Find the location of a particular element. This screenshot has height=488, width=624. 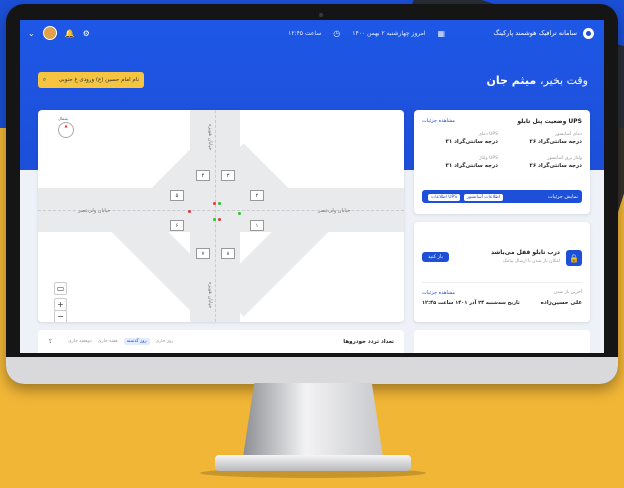

stat-item: ولتاژ UPS ۳۱ درجه سانتی‌گراد is located at coordinates (471, 162).